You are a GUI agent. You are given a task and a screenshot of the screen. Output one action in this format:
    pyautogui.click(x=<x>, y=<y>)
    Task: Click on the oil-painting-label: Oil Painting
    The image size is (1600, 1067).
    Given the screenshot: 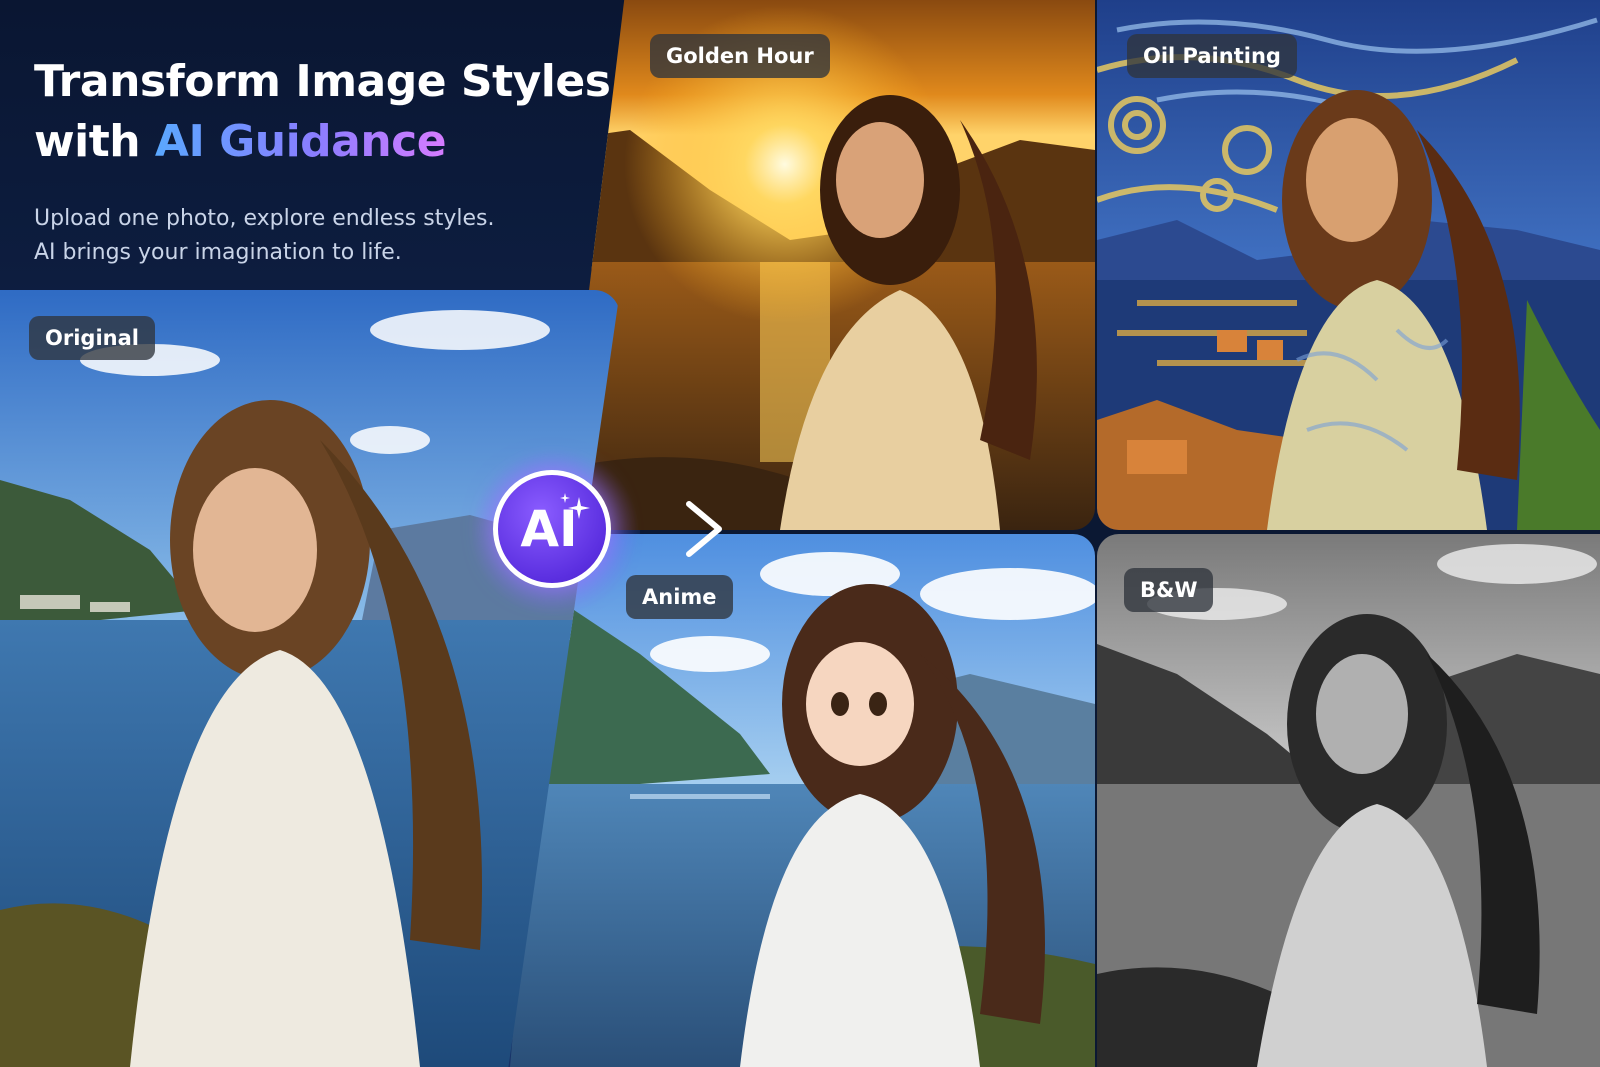 What is the action you would take?
    pyautogui.click(x=1212, y=56)
    